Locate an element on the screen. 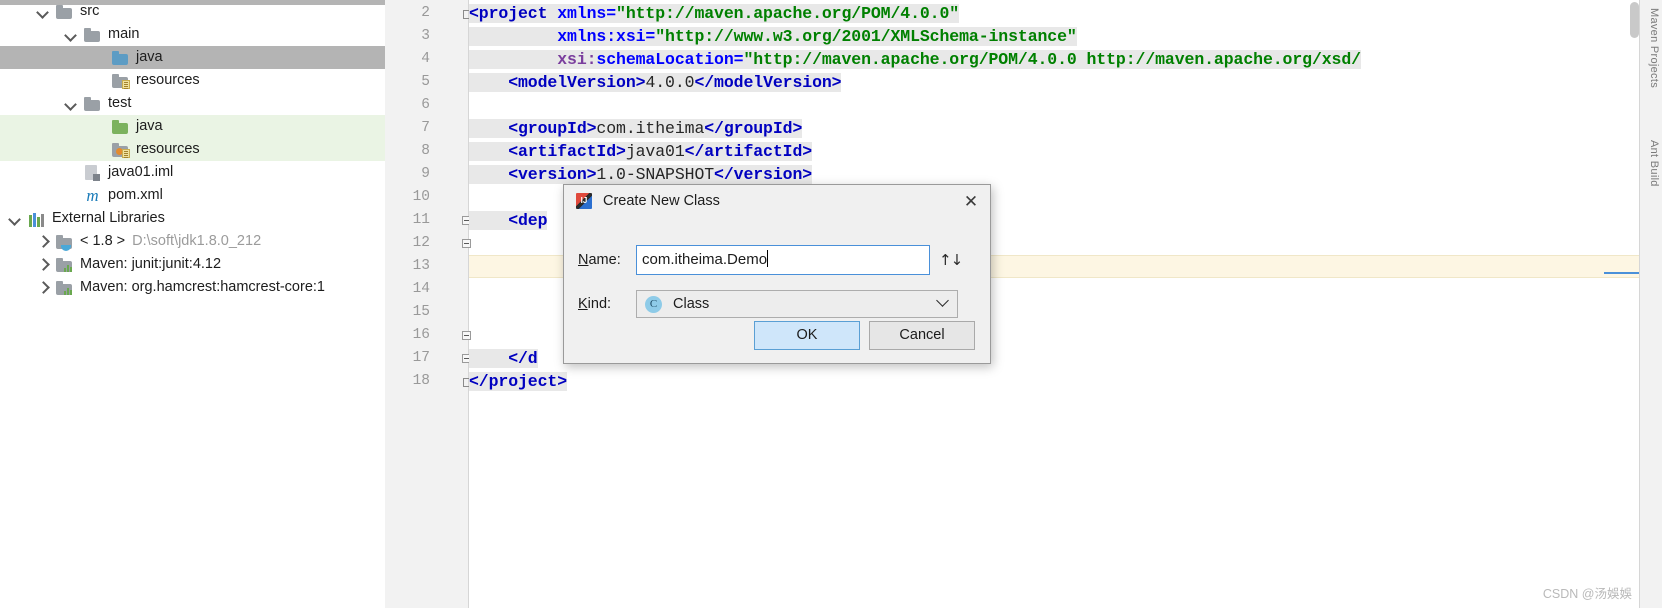  tree-item-label: java is located at coordinates (149, 126).